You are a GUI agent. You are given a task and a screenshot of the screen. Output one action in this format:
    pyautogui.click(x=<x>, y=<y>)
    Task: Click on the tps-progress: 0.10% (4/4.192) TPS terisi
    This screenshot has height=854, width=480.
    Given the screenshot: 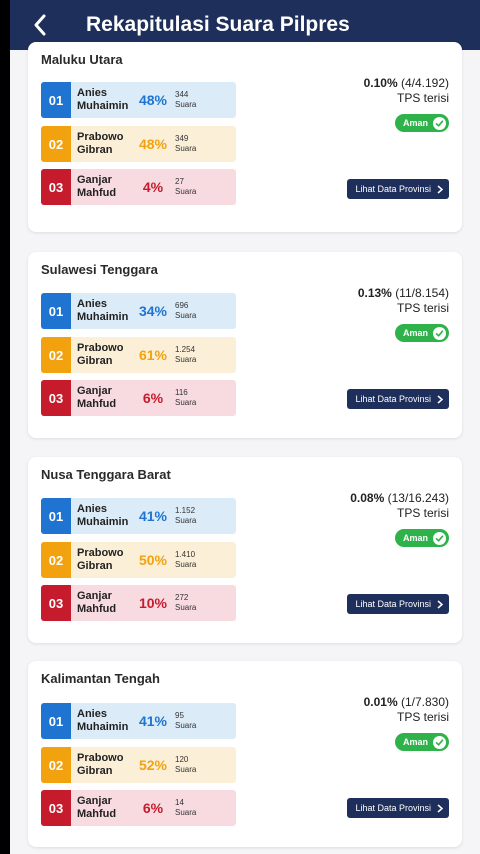 What is the action you would take?
    pyautogui.click(x=406, y=91)
    